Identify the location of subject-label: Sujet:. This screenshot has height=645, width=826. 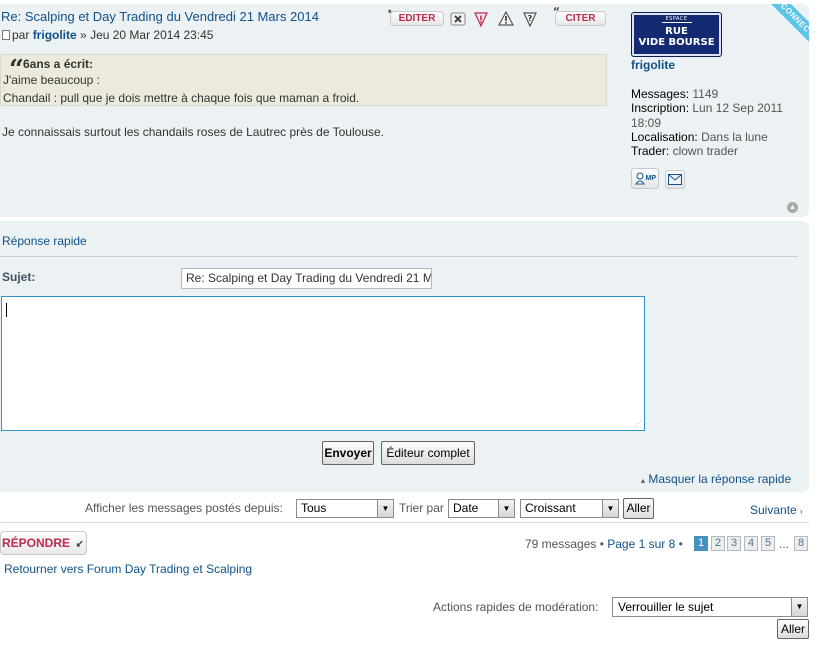
(19, 277).